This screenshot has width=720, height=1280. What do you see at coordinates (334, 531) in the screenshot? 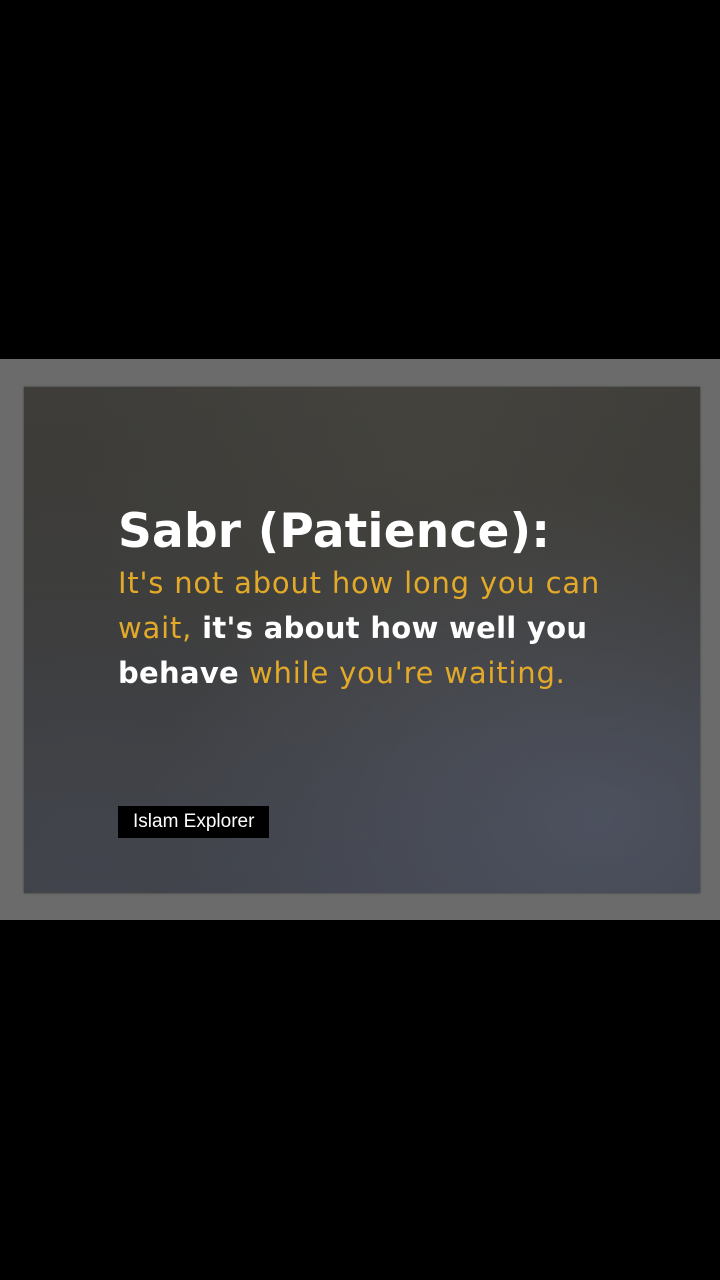
I see `quote-title: Sabr (Patience):` at bounding box center [334, 531].